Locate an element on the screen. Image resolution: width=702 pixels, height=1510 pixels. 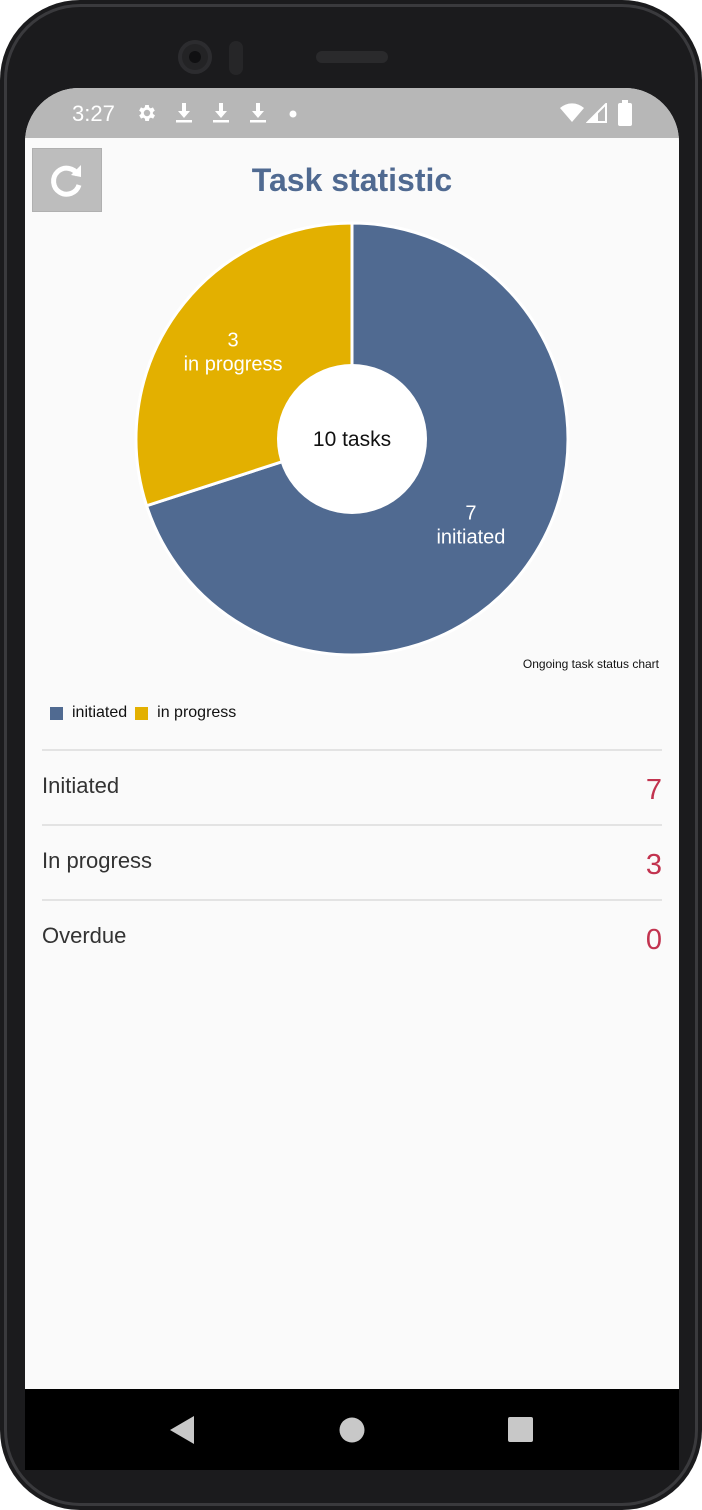
earpiece-speaker is located at coordinates (352, 57).